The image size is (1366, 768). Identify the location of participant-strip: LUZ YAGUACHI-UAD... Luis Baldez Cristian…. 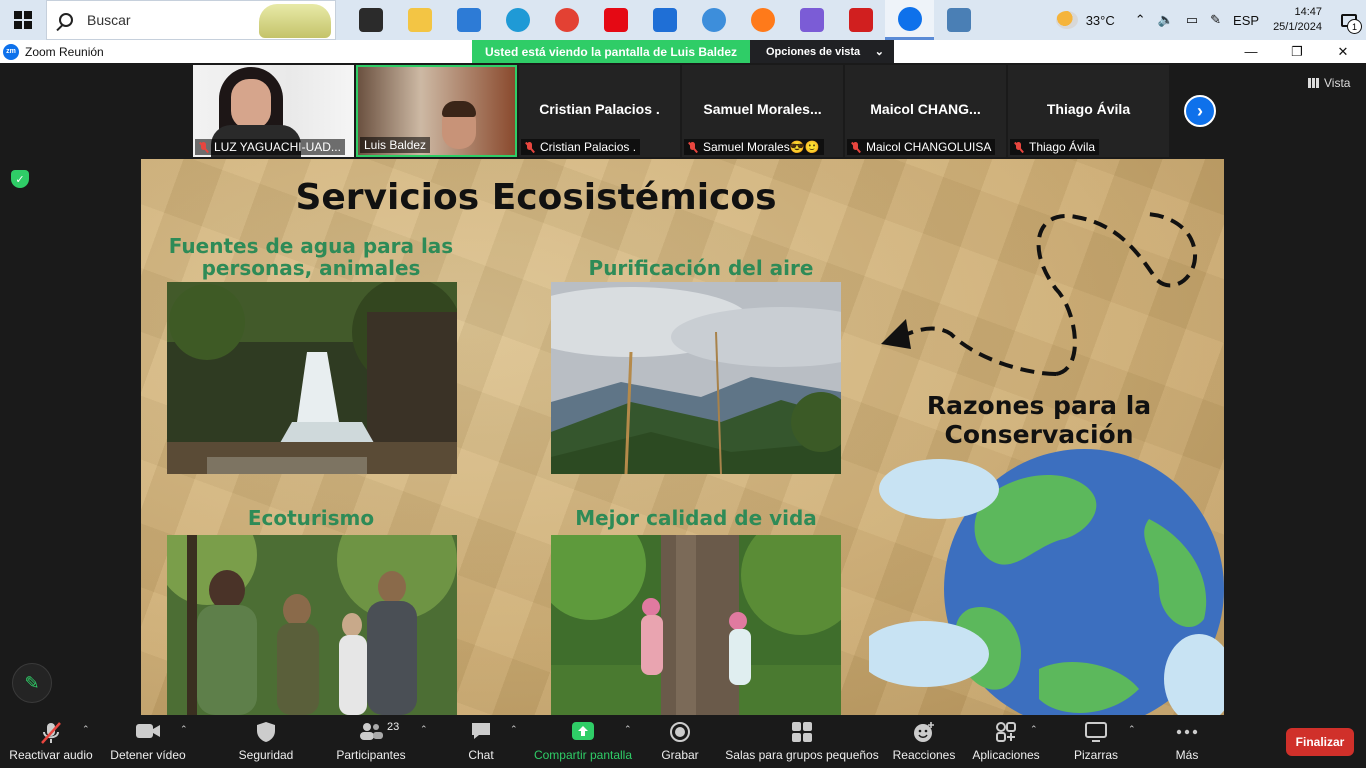
(681, 111).